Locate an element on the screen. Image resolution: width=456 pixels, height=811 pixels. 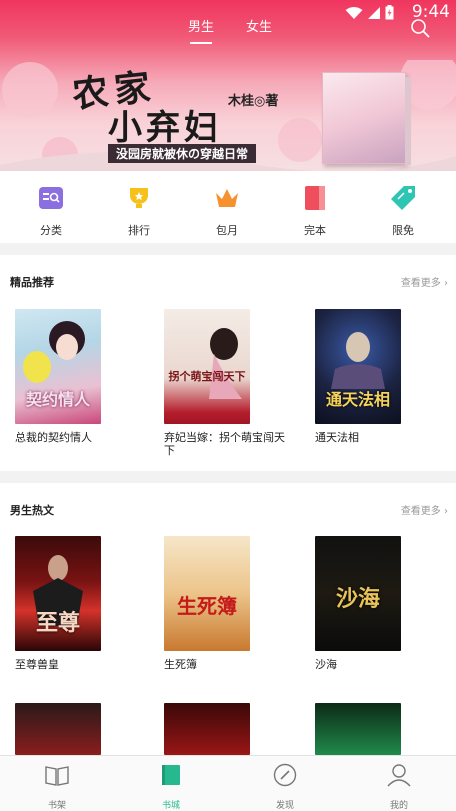
section-title: 男生热文 is located at coordinates (32, 510).